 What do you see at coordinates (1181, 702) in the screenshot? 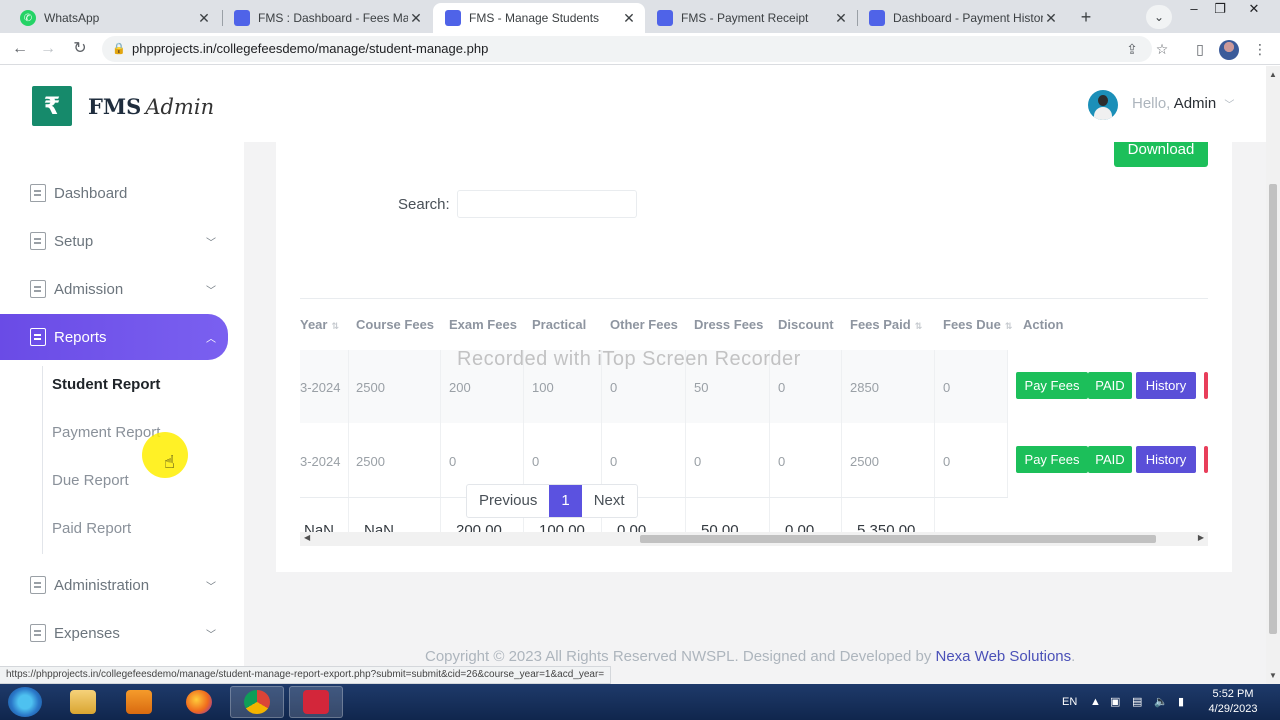
I see `network-icon: ▮` at bounding box center [1181, 702].